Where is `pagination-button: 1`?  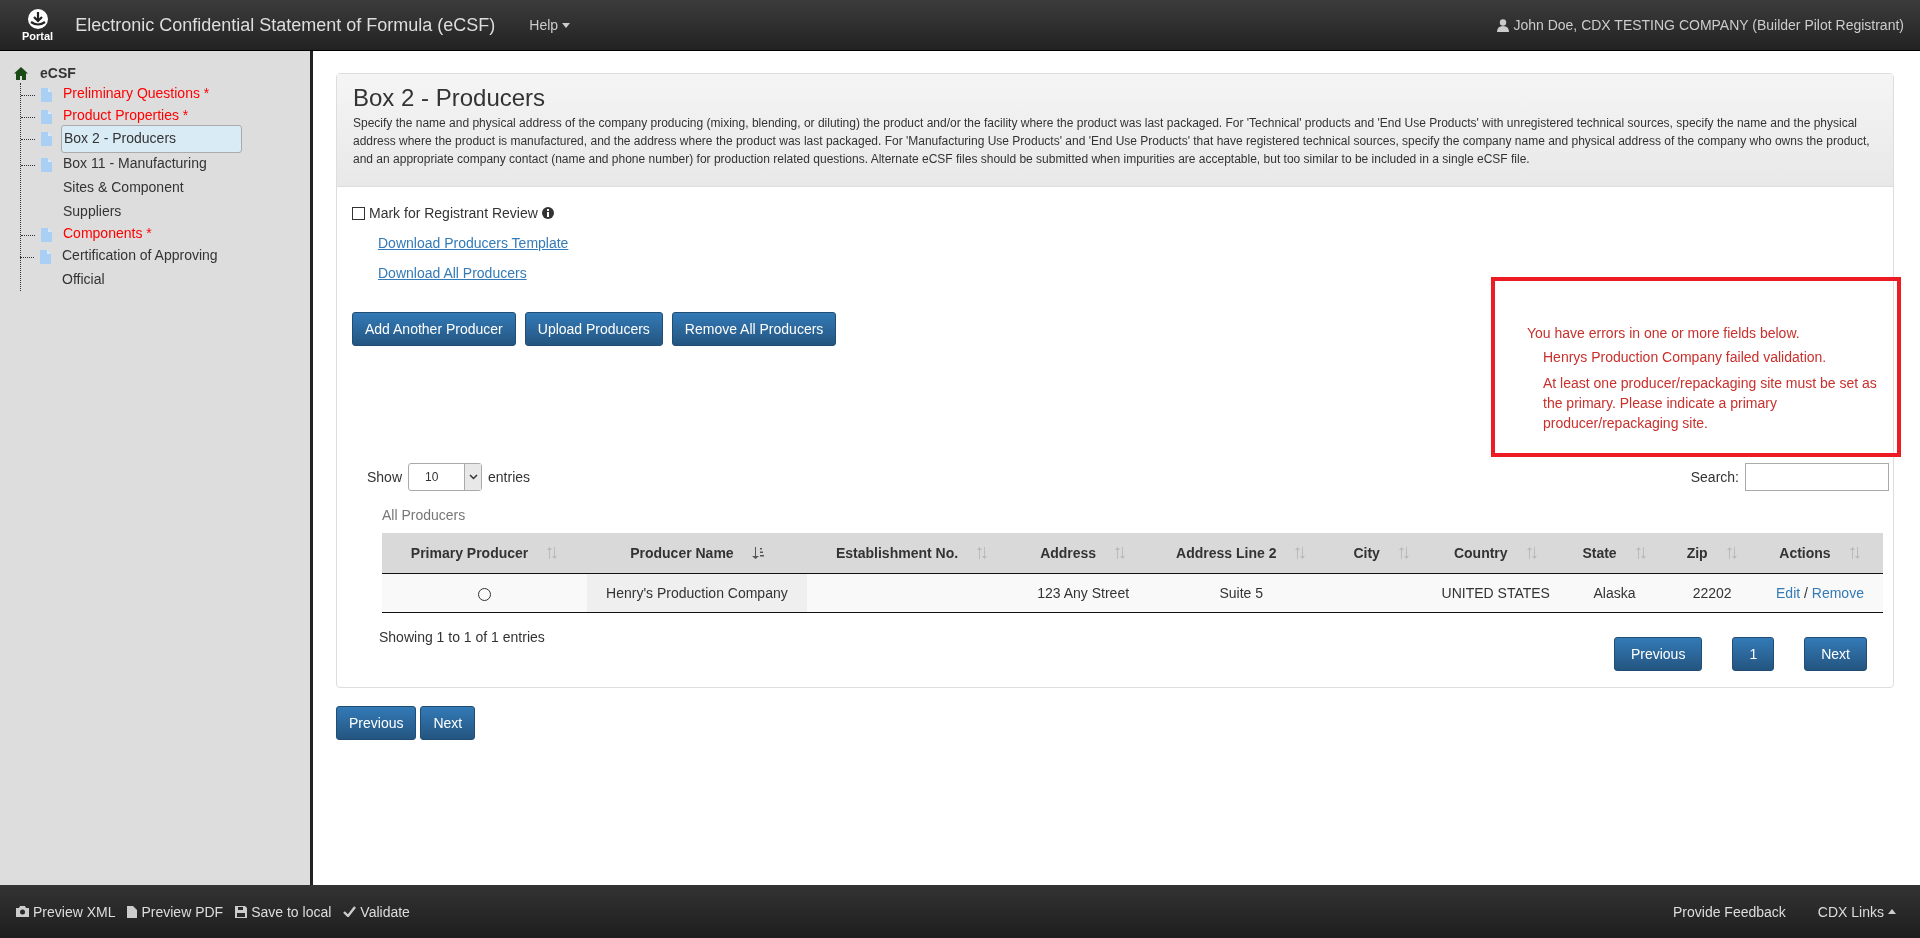 pagination-button: 1 is located at coordinates (1753, 654).